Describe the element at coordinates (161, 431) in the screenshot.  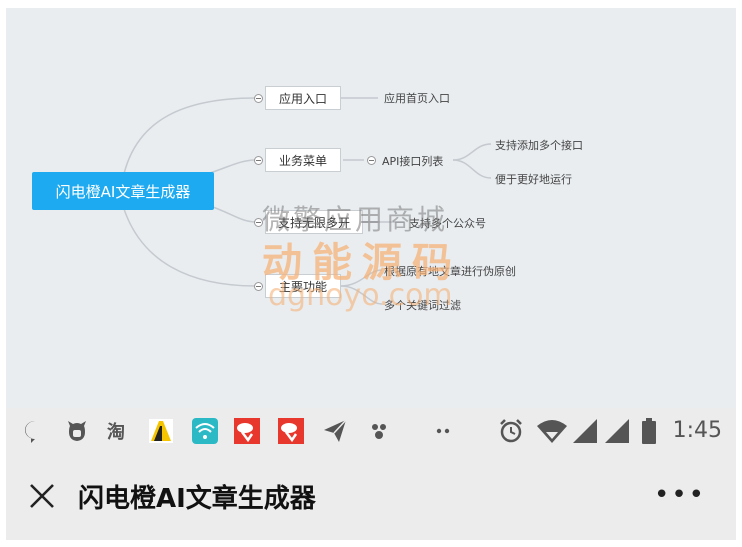
I see `app-a-icon` at that location.